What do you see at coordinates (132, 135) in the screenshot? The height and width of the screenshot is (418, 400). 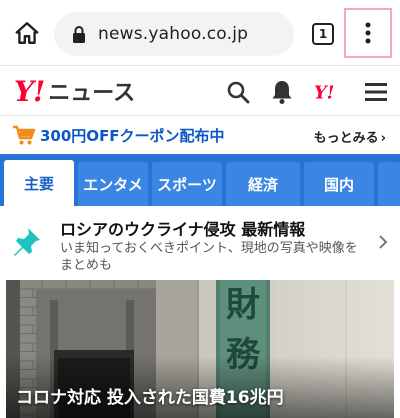 I see `coupon-text: 300円OFFクーポン配布中` at bounding box center [132, 135].